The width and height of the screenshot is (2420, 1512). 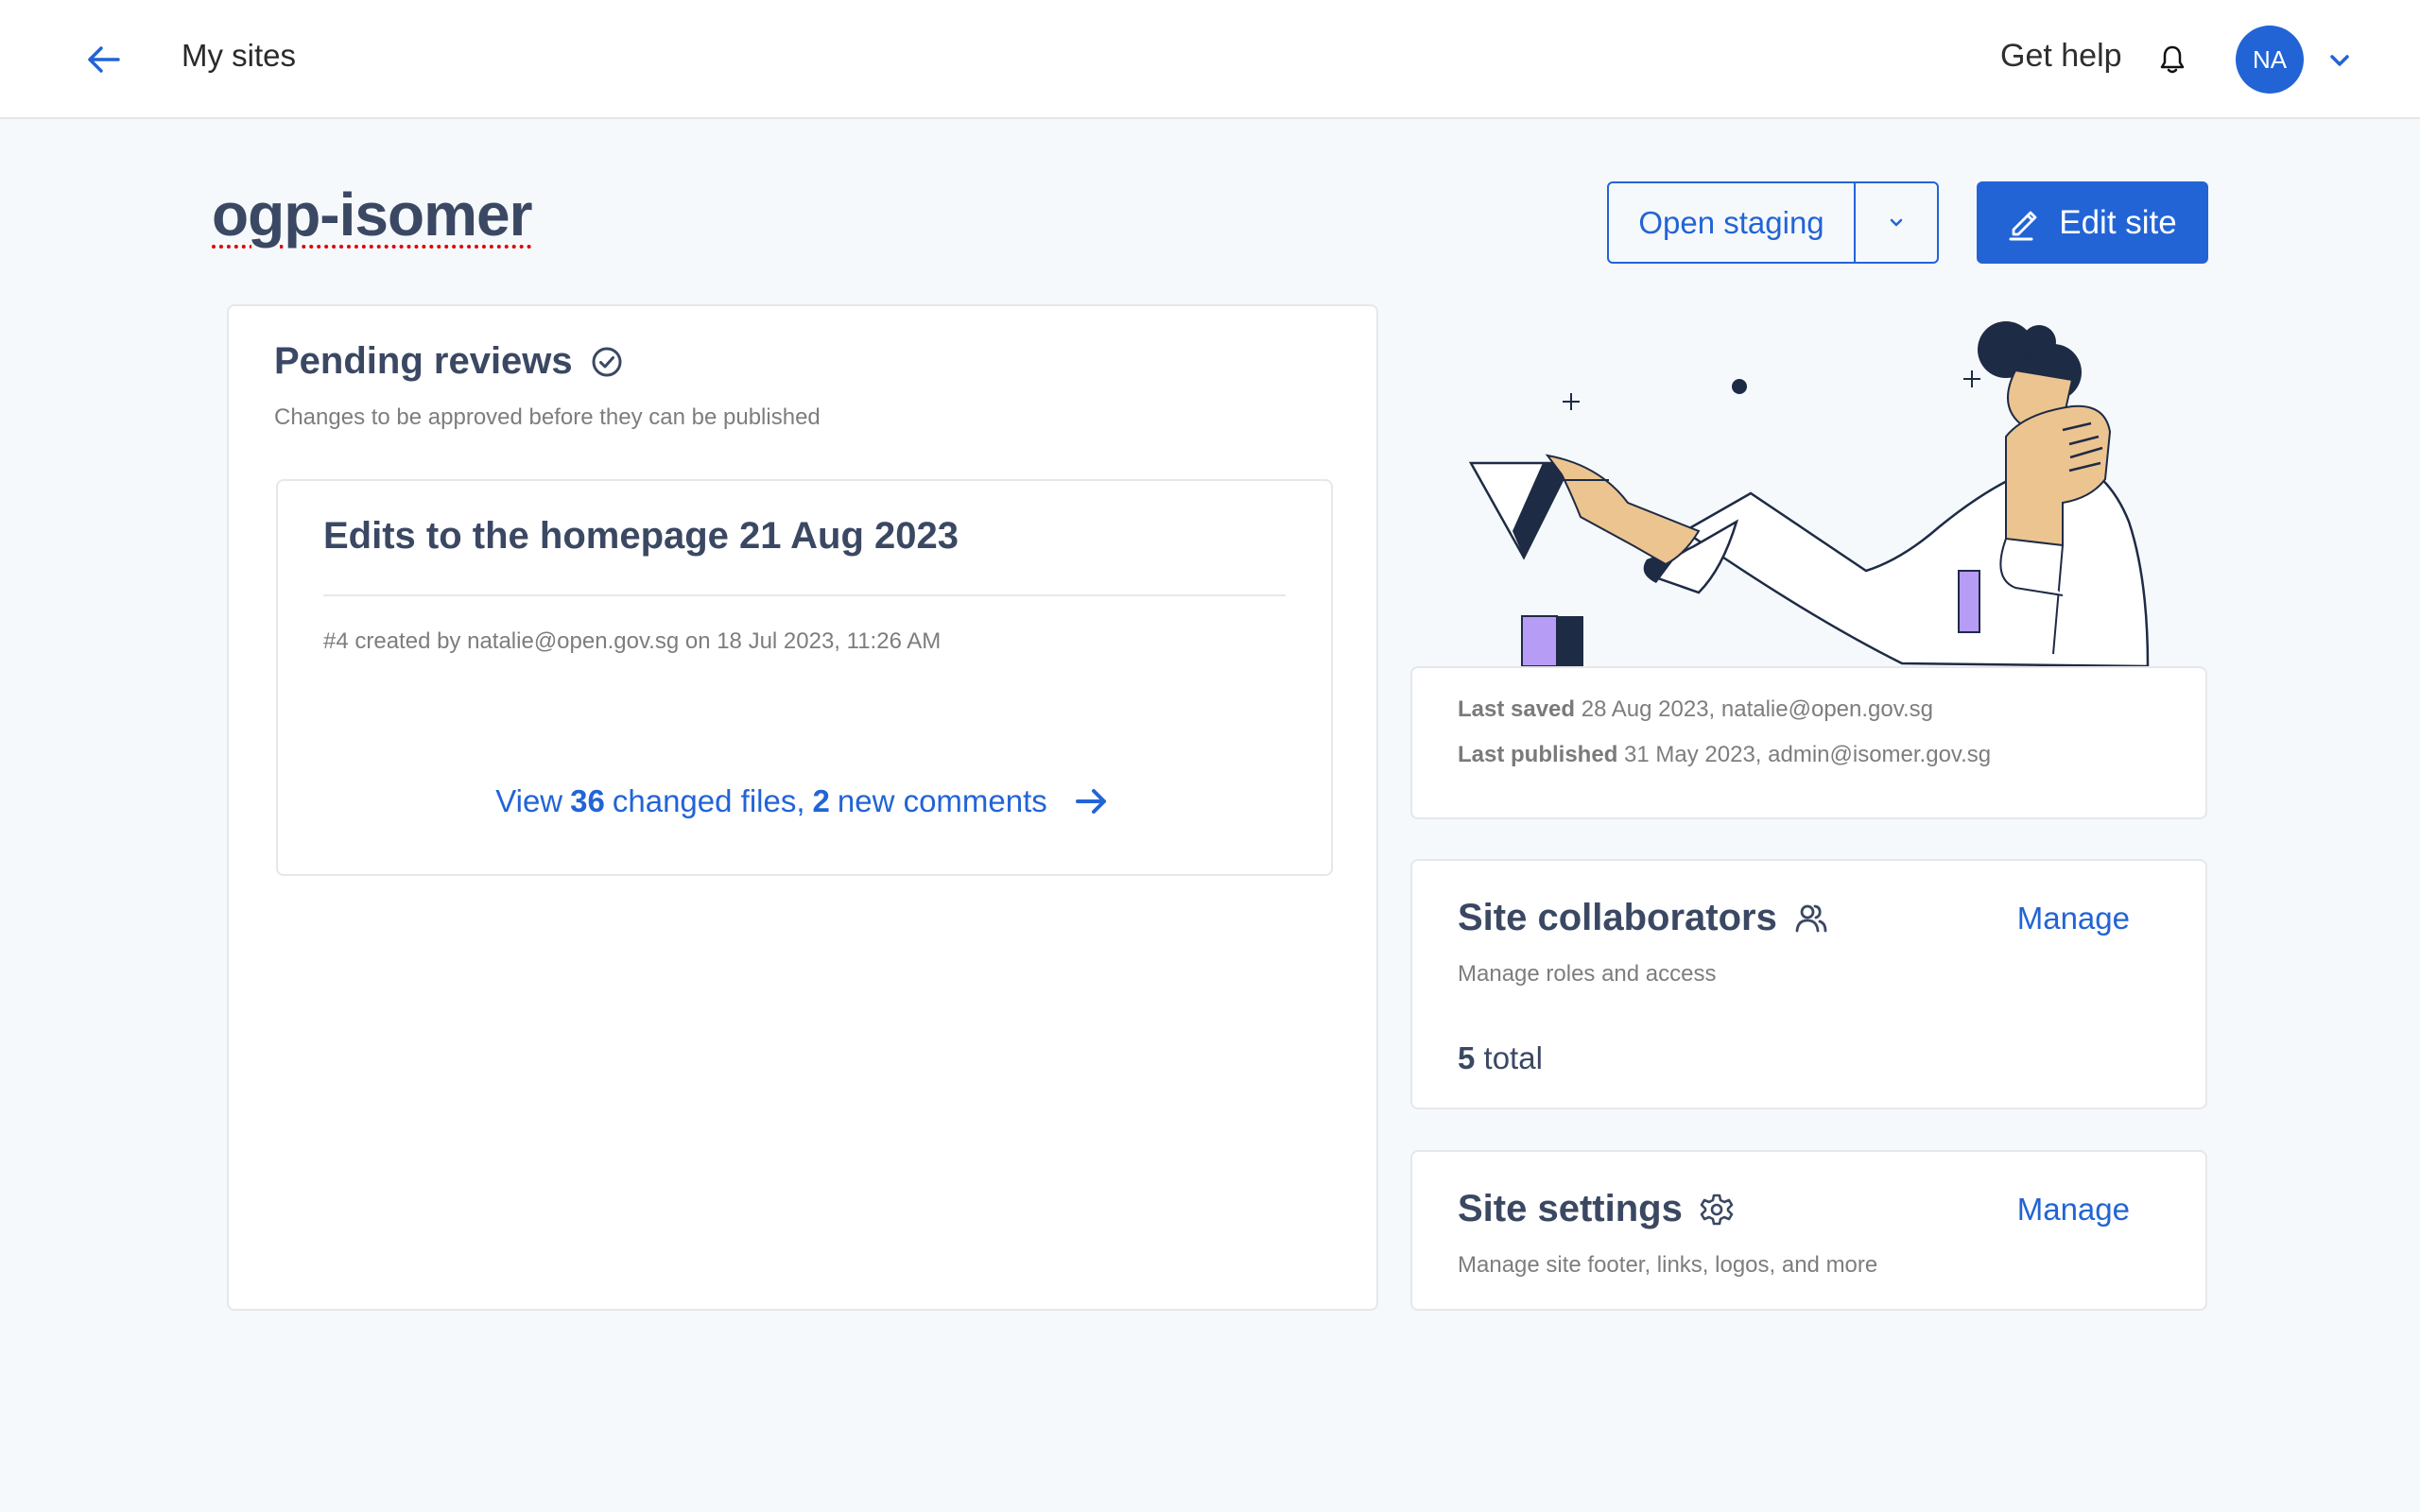 What do you see at coordinates (607, 361) in the screenshot?
I see `check-circle-icon` at bounding box center [607, 361].